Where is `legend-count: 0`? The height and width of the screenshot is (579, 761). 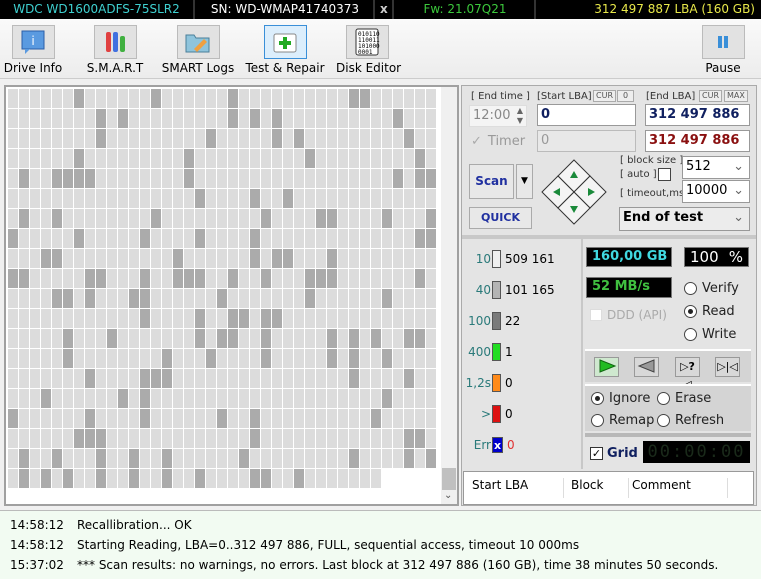 legend-count: 0 is located at coordinates (509, 414).